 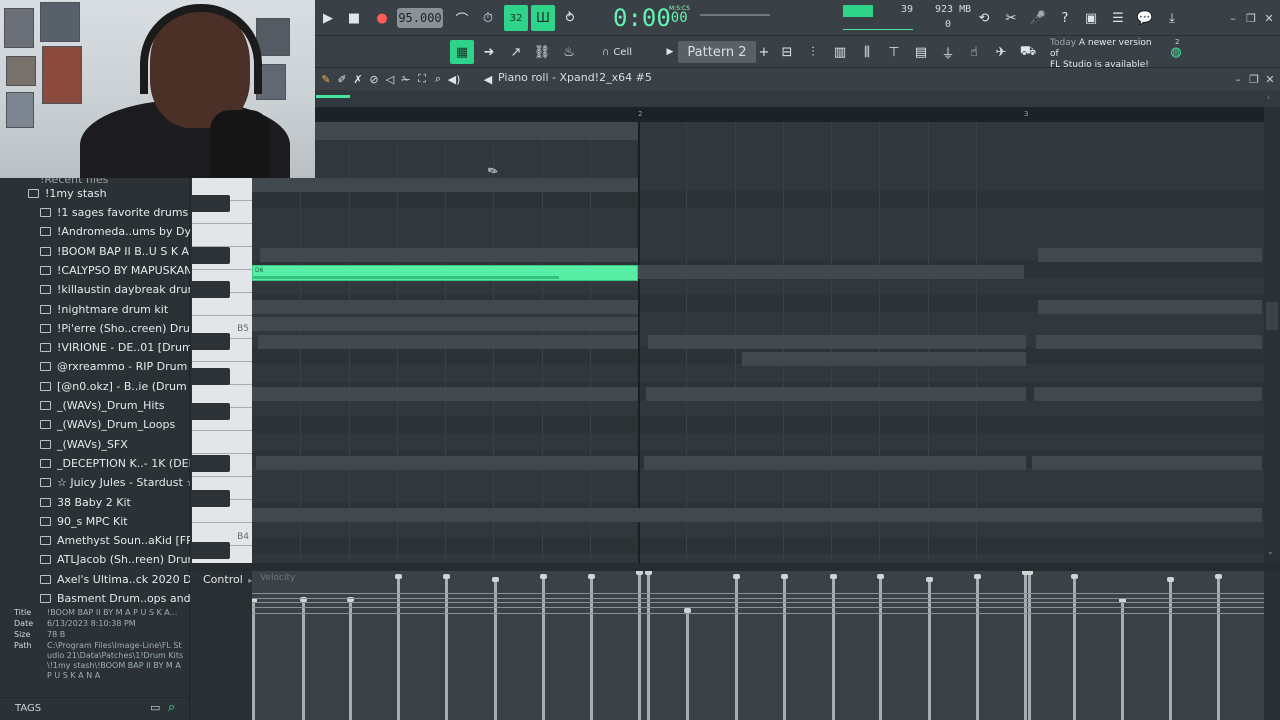 I want to click on snap-selector: ∩ Cell, so click(x=617, y=52).